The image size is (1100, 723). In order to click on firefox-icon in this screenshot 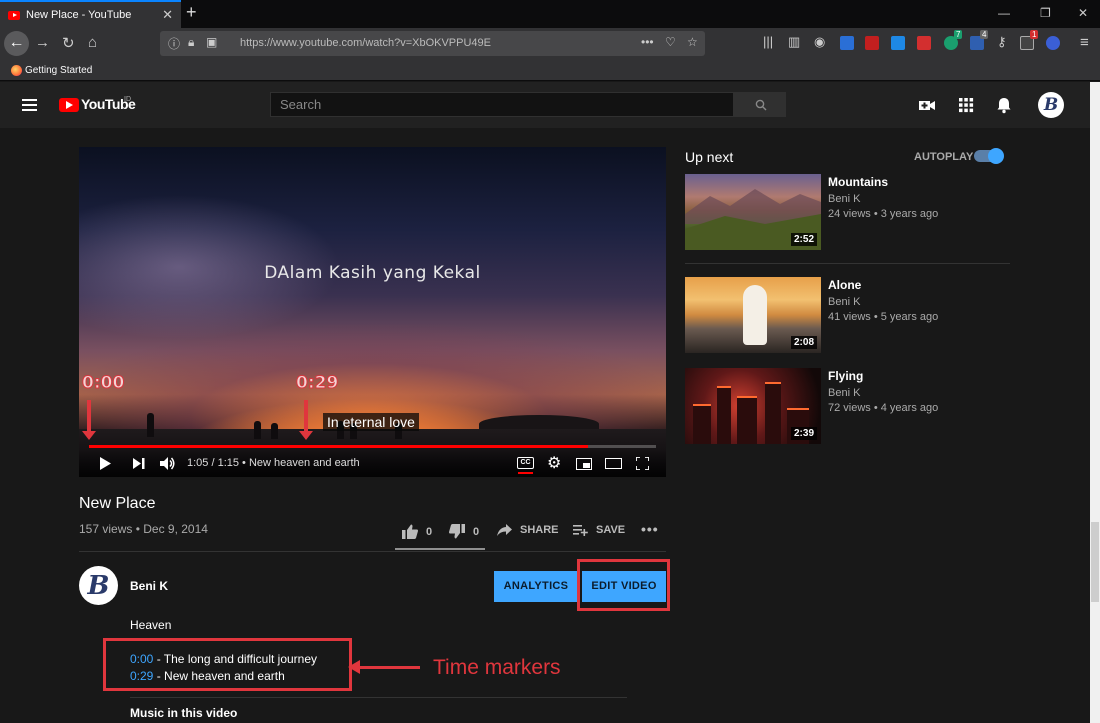, I will do `click(16, 70)`.